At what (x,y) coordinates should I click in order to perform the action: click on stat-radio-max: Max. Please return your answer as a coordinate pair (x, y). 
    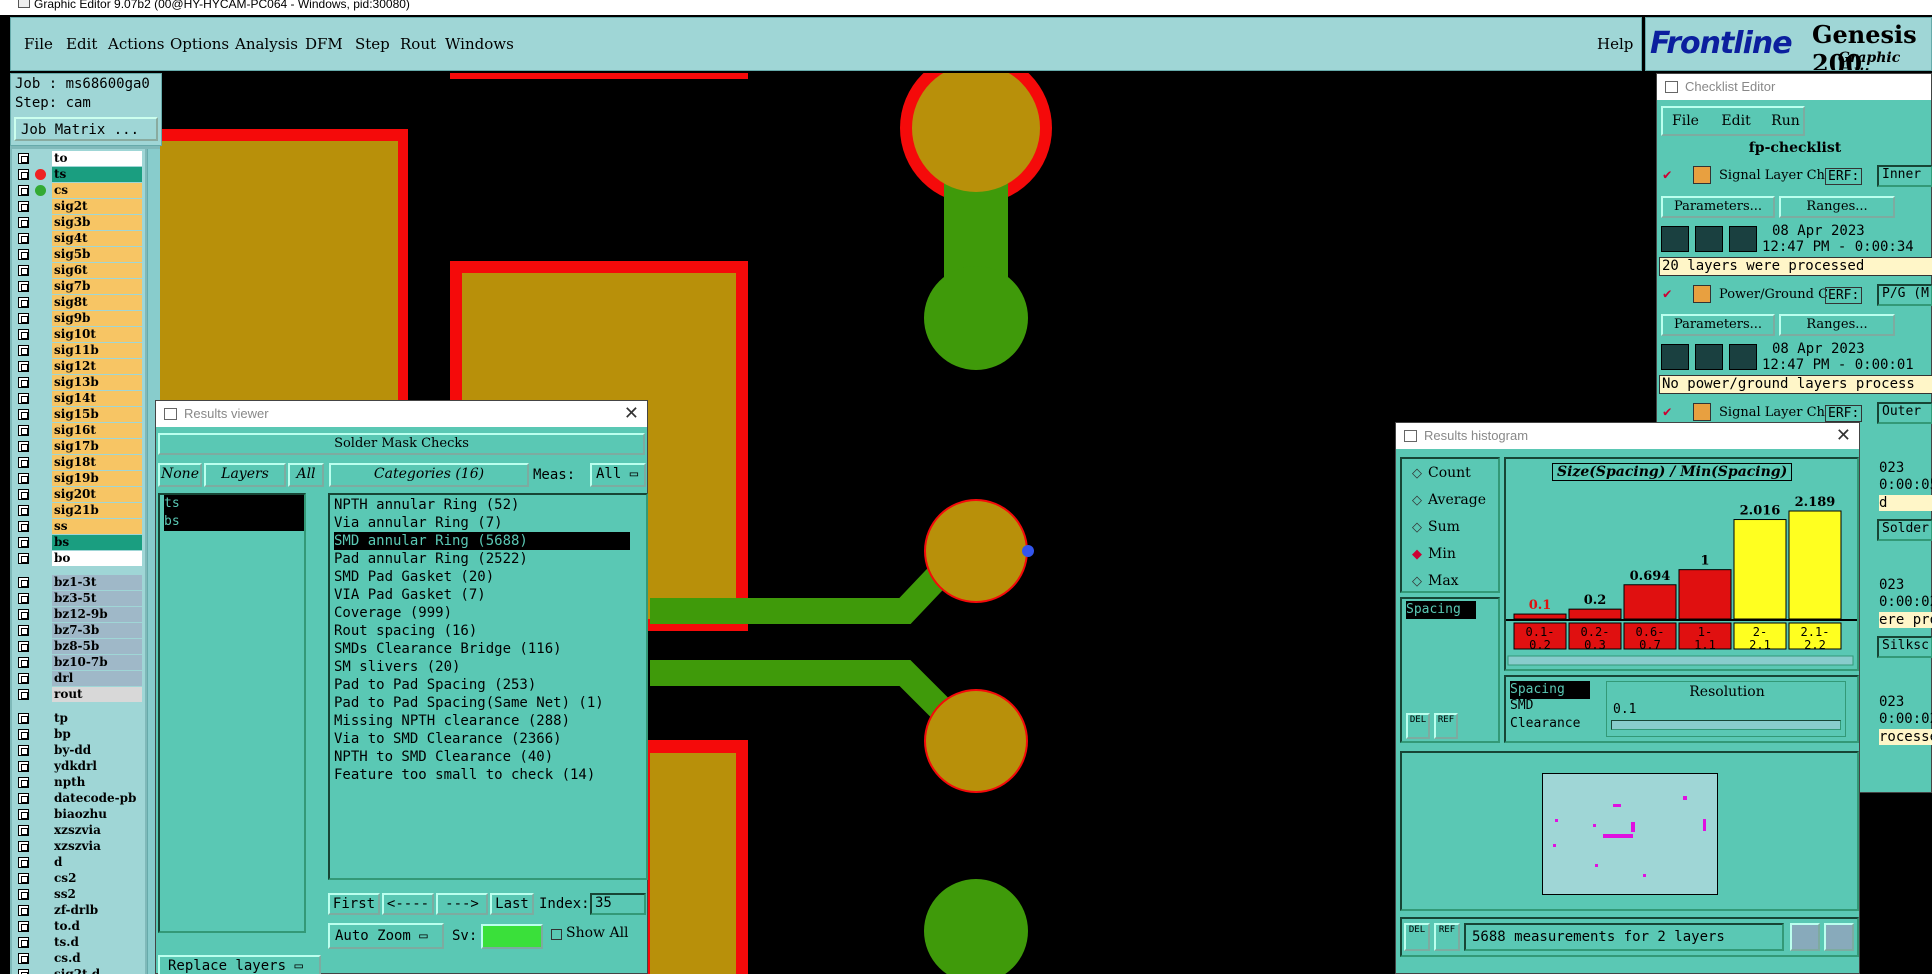
    Looking at the image, I should click on (1435, 581).